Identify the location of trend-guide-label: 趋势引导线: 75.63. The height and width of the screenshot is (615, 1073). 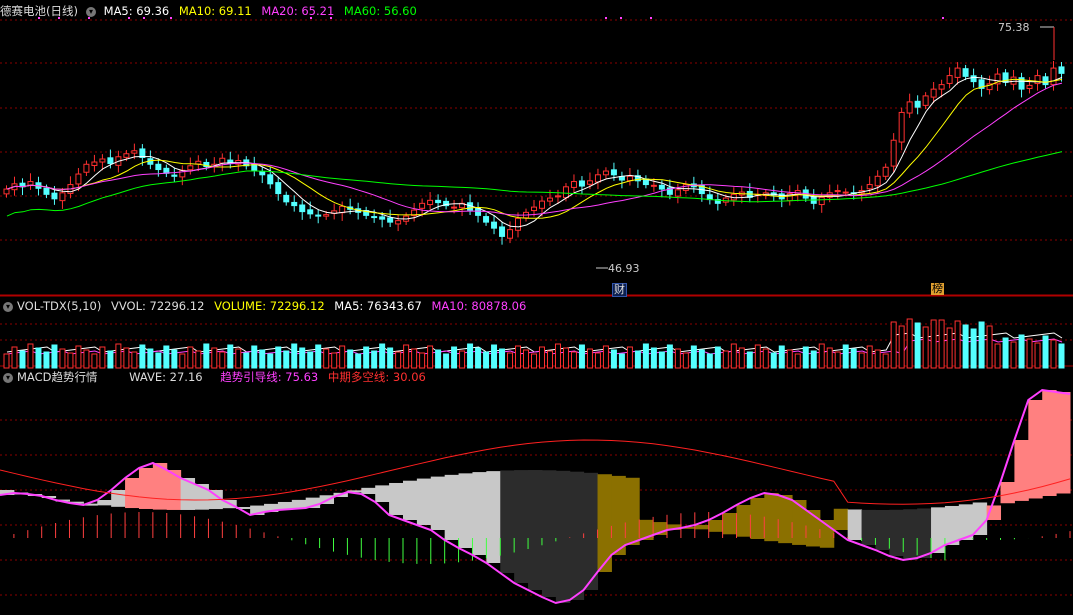
(269, 377).